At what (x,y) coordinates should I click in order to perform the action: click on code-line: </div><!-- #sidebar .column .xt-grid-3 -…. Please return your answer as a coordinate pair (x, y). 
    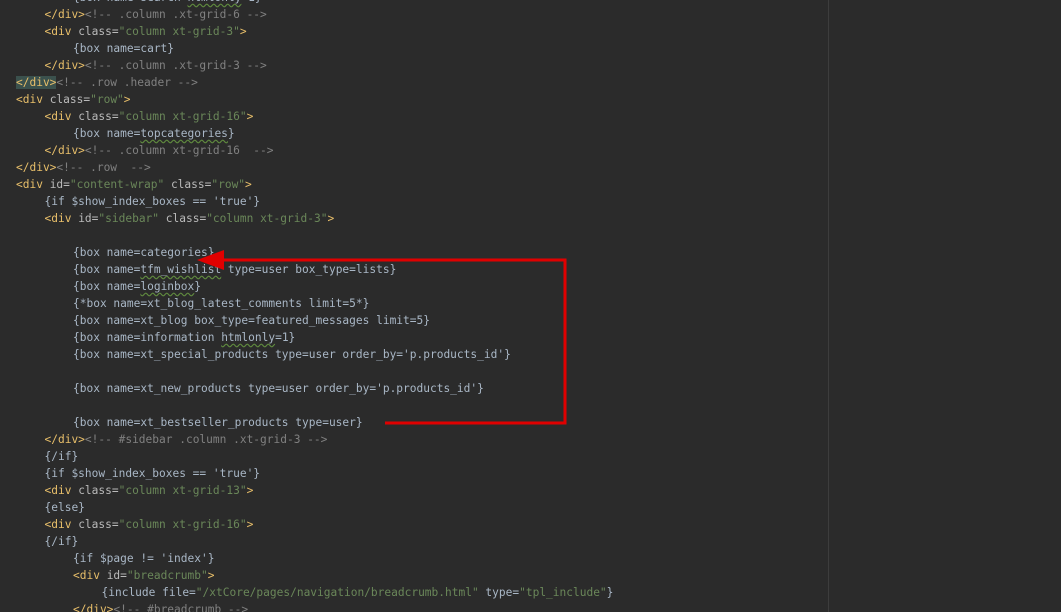
    Looking at the image, I should click on (314, 439).